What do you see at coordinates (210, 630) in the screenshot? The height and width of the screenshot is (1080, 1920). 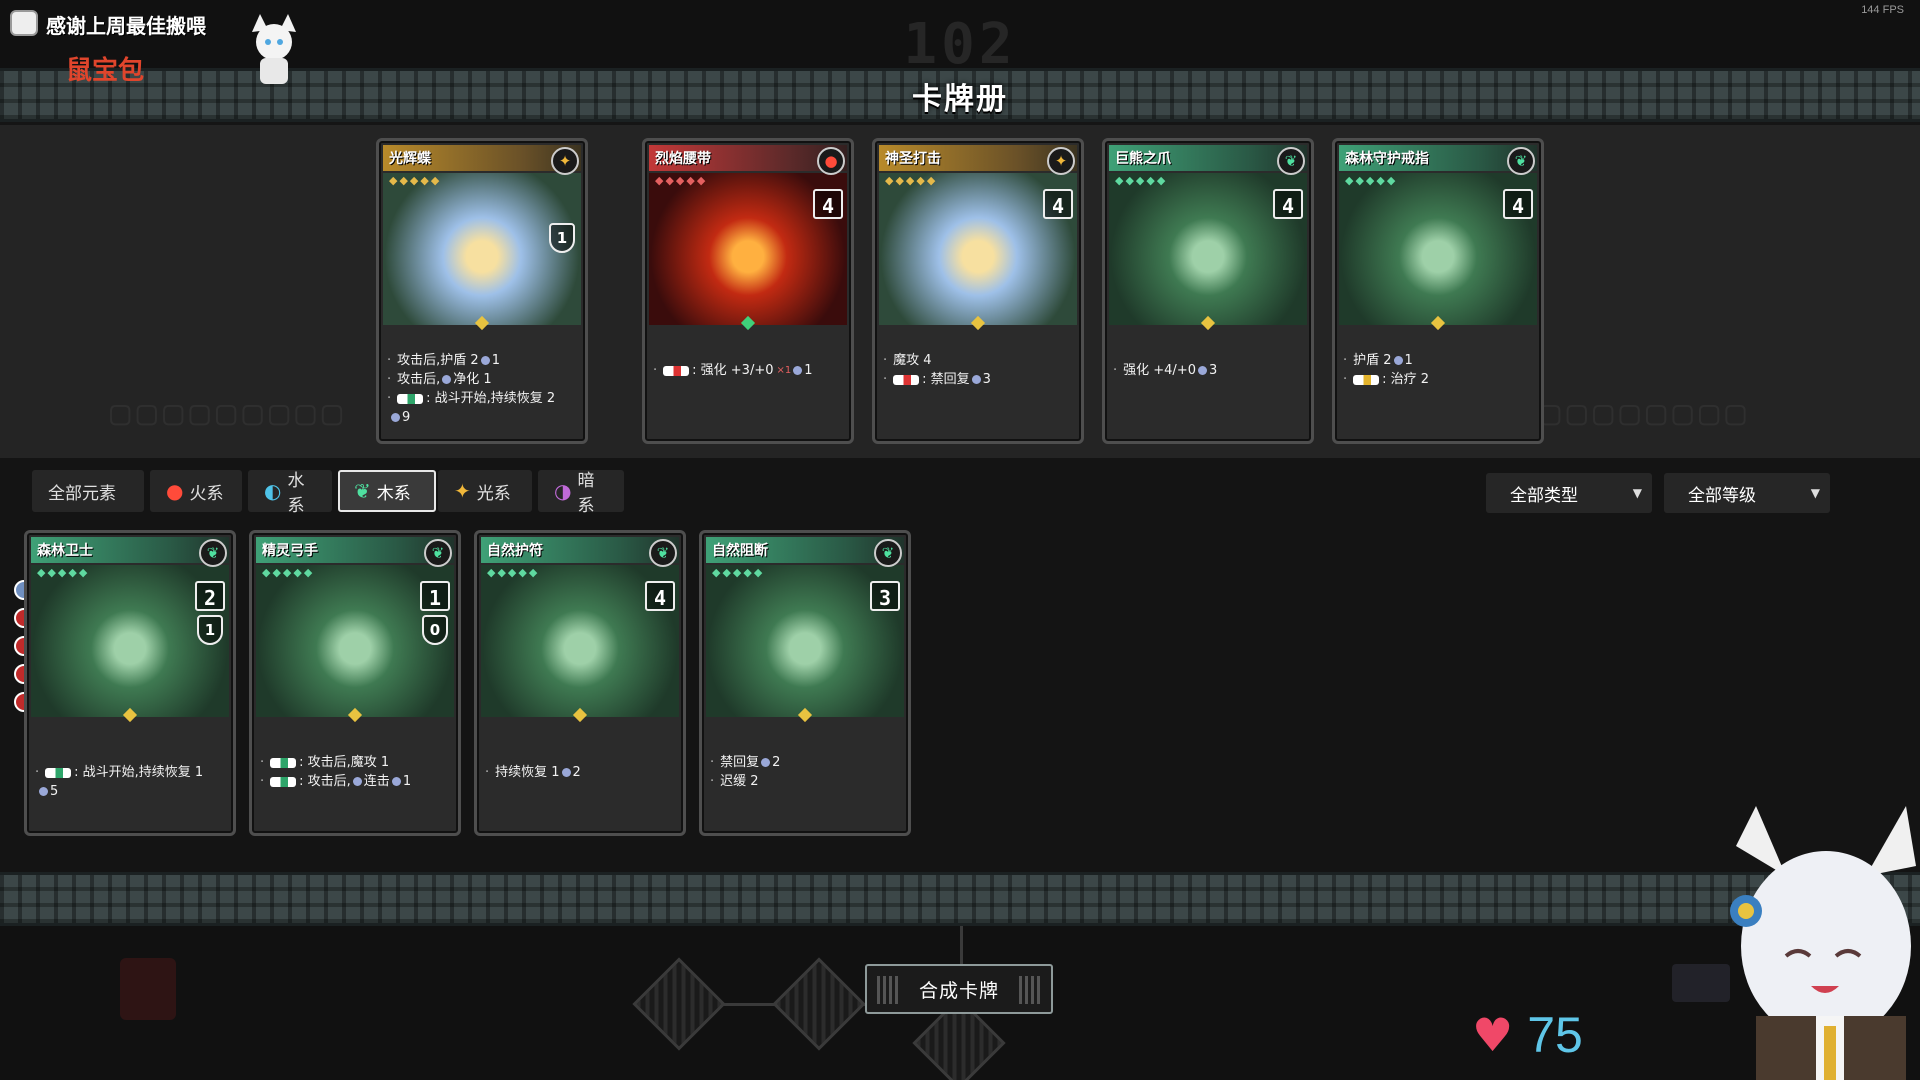 I see `shield-badge: 1` at bounding box center [210, 630].